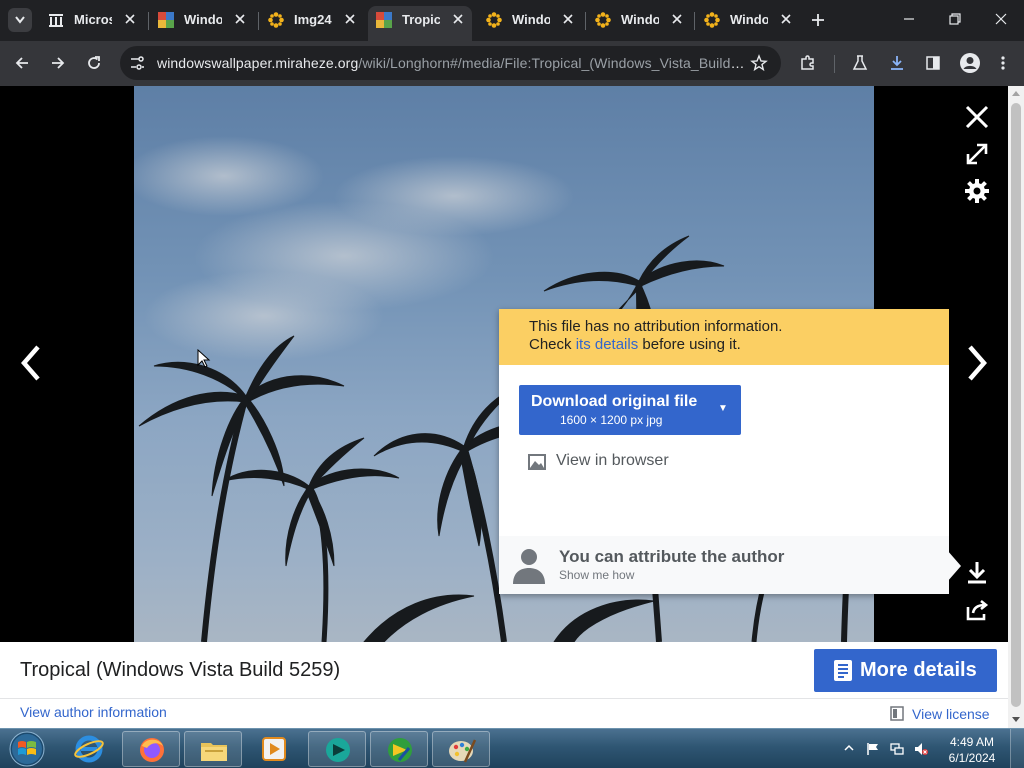  I want to click on taskbar-app-teal, so click(337, 749).